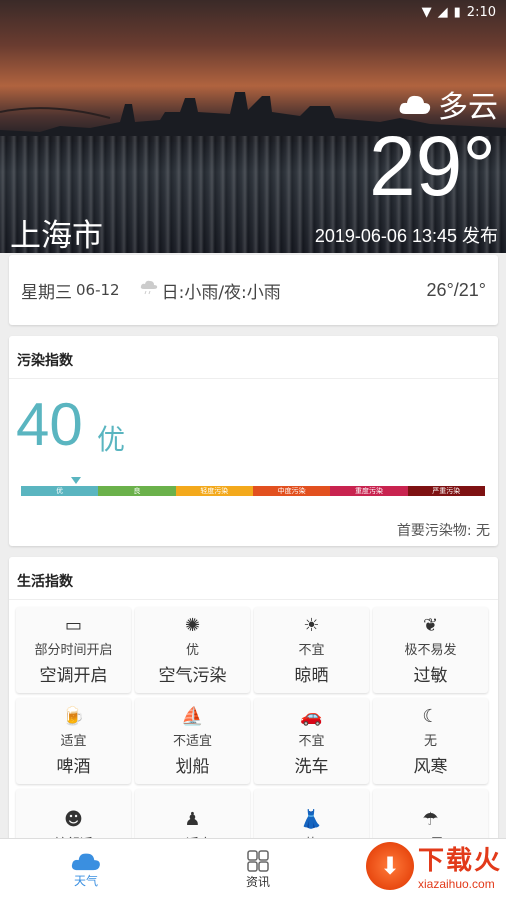 The width and height of the screenshot is (506, 900). What do you see at coordinates (73, 766) in the screenshot?
I see `life-index-name: 啤酒` at bounding box center [73, 766].